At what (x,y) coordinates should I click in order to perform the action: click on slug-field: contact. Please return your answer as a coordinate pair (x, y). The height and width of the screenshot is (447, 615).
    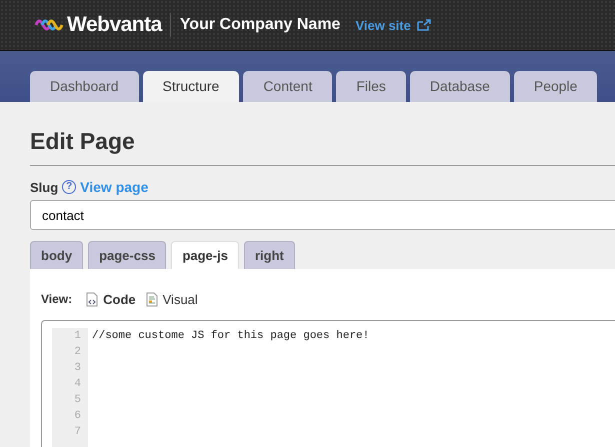
    Looking at the image, I should click on (322, 215).